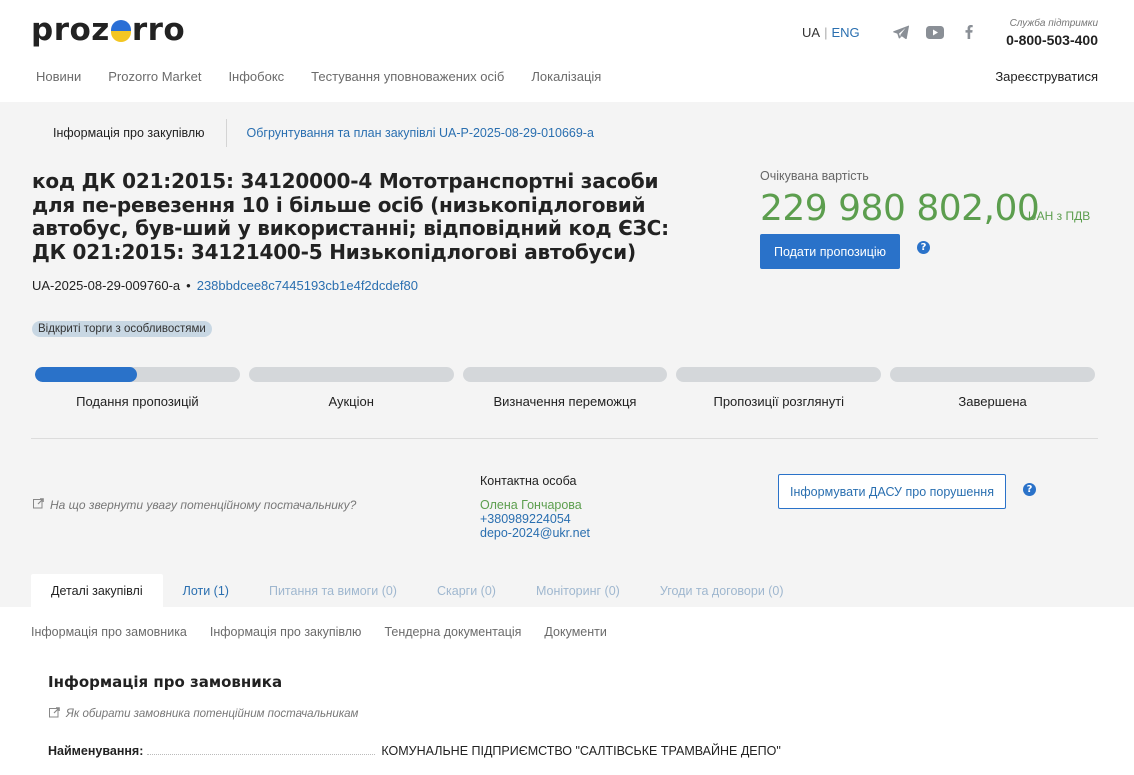 This screenshot has height=775, width=1134. I want to click on tab-lots: Лоти (1), so click(206, 590).